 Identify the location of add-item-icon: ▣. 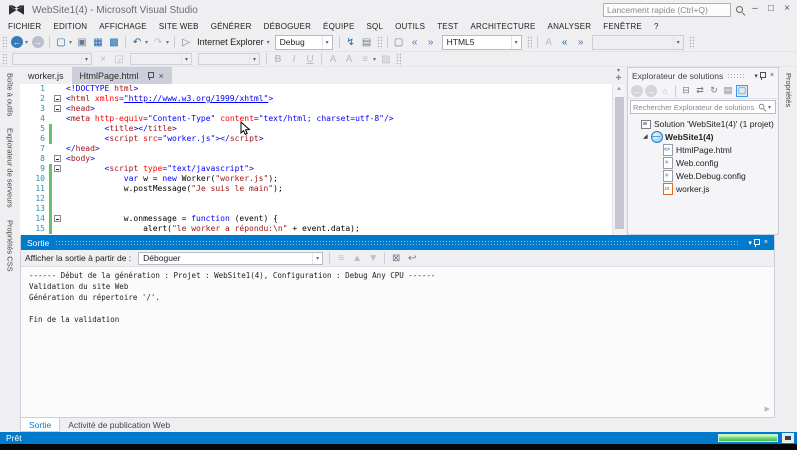
(82, 42).